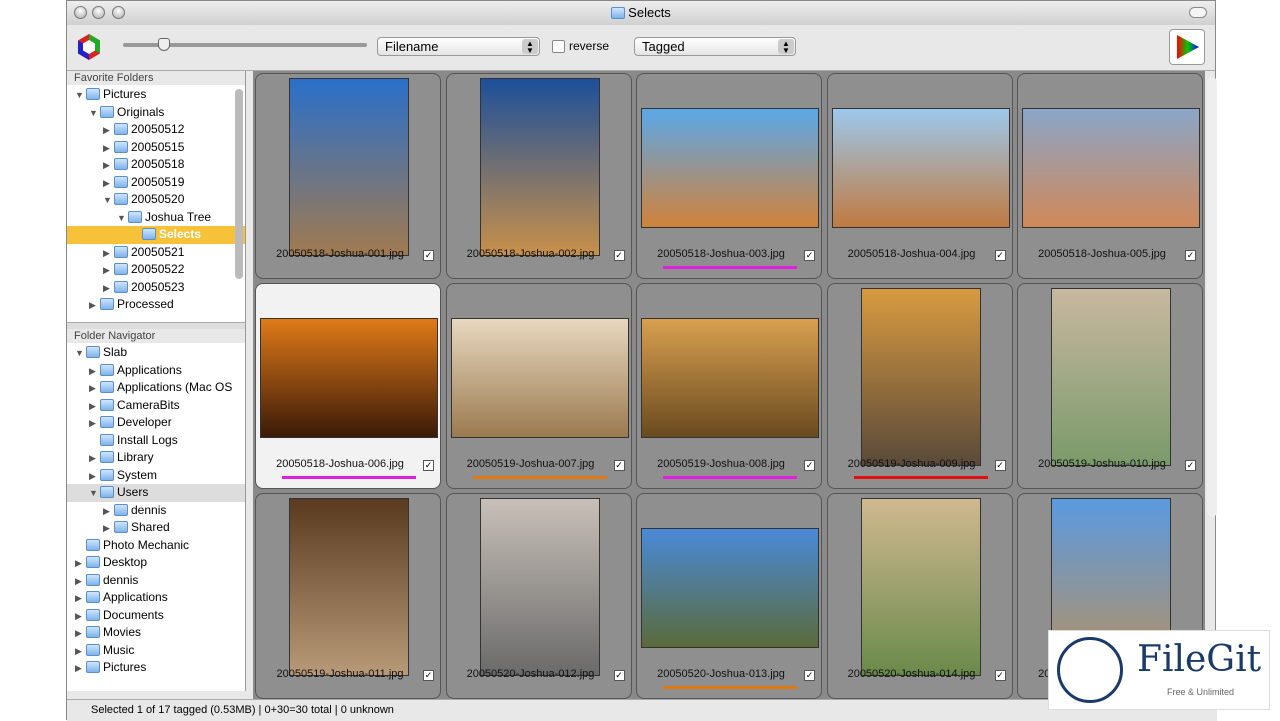 The image size is (1280, 721). I want to click on color-picker-button, so click(1187, 47).